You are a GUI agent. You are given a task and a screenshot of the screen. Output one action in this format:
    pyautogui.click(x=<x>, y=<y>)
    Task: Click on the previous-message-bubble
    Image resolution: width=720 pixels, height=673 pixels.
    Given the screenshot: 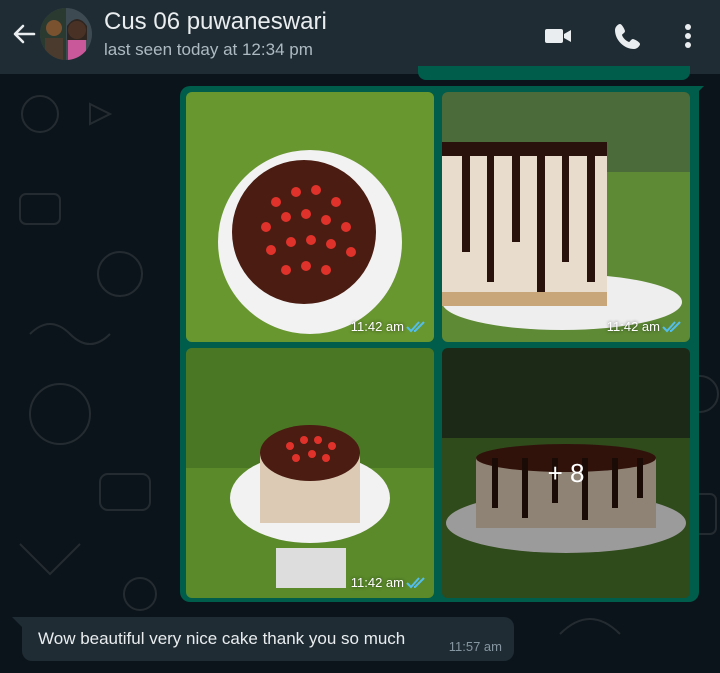 What is the action you would take?
    pyautogui.click(x=554, y=73)
    